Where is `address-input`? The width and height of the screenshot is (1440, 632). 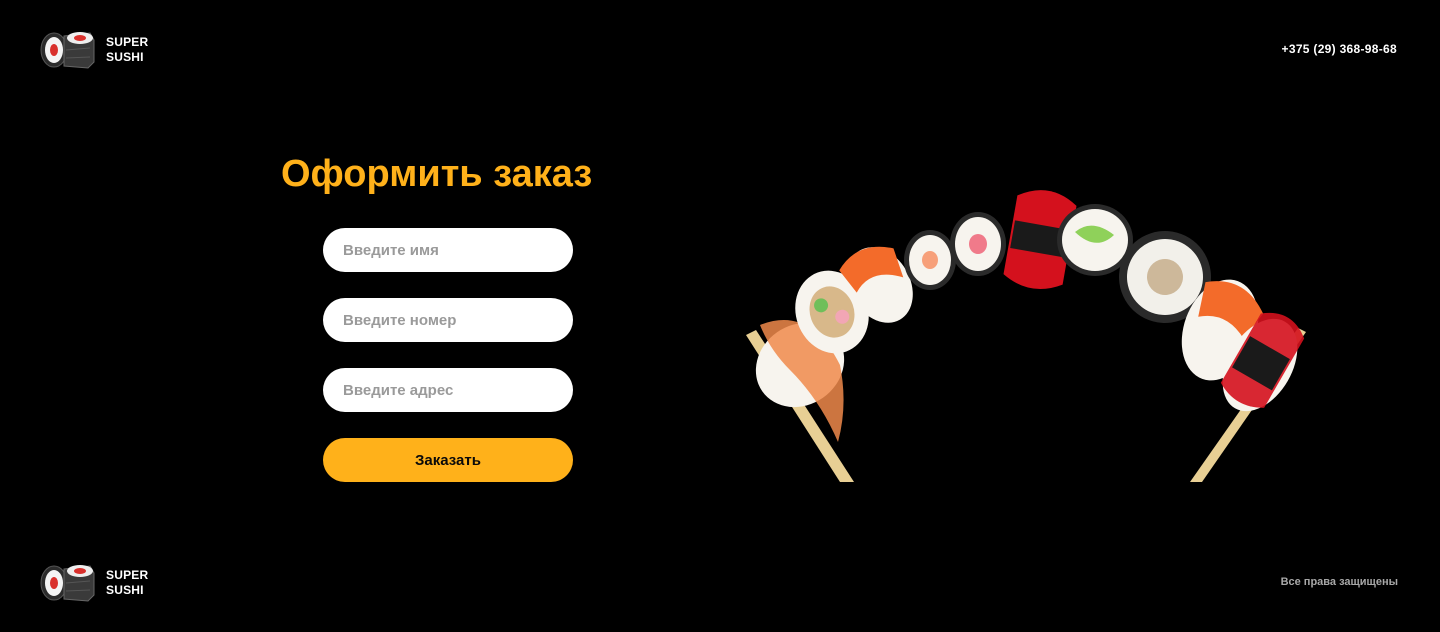 address-input is located at coordinates (448, 390).